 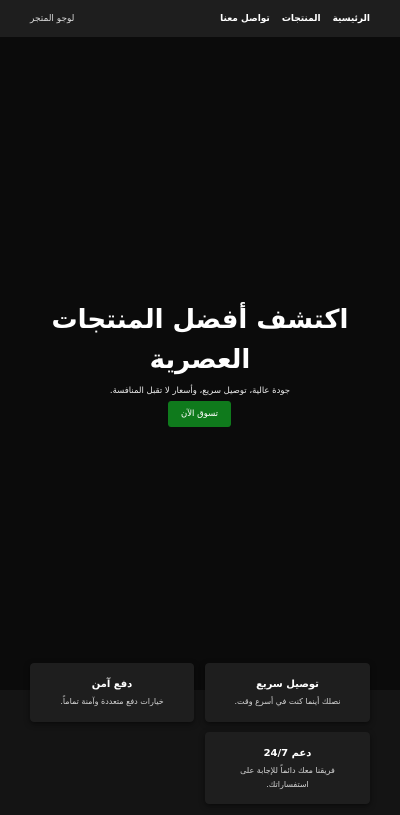 What do you see at coordinates (287, 692) in the screenshot?
I see `feature-card-shipping: توصيل سريع نصلك أينما كنت في أسرع وقت.` at bounding box center [287, 692].